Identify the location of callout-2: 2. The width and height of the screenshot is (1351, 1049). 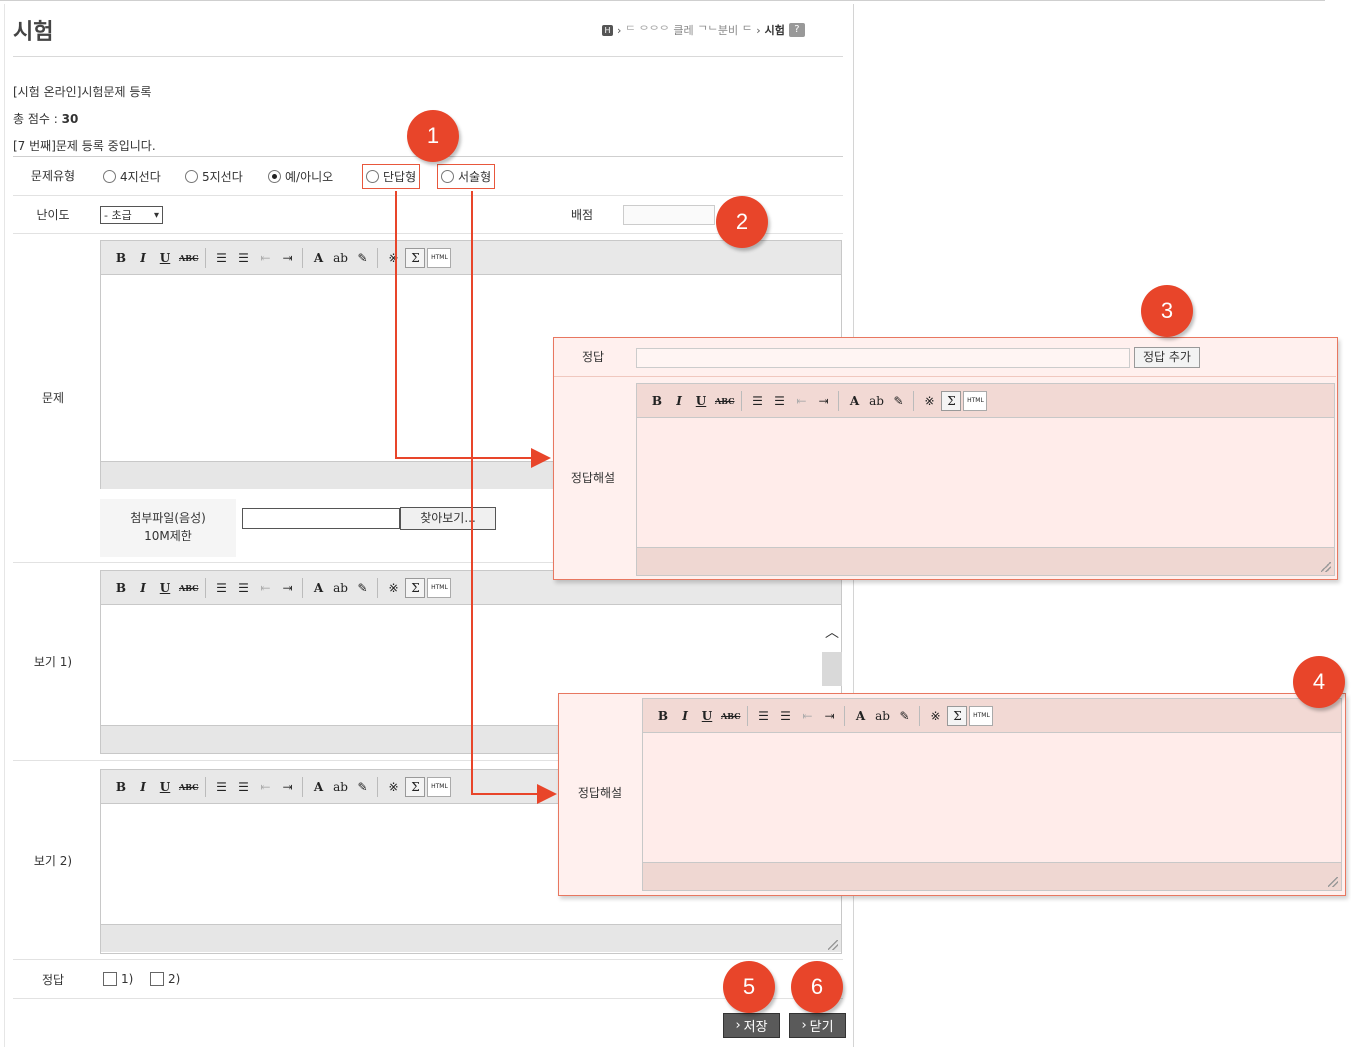
(742, 222).